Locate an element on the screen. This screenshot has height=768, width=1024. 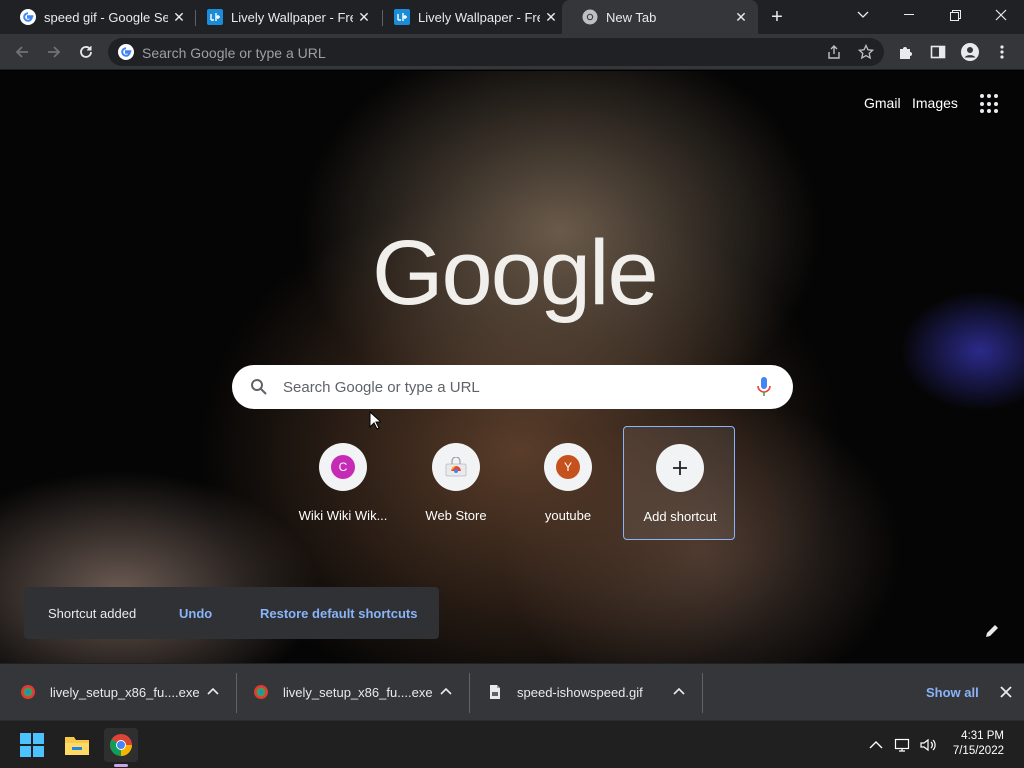
minimize-button is located at coordinates (909, 15).